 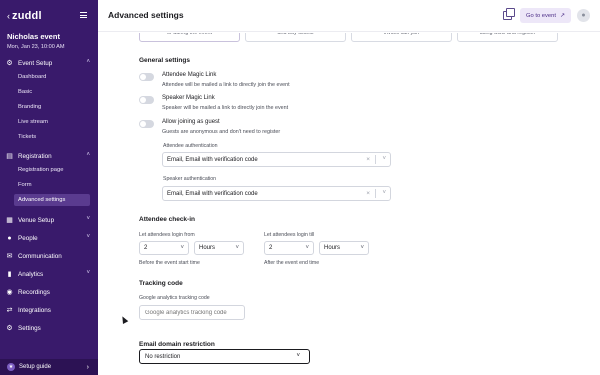 What do you see at coordinates (271, 248) in the screenshot?
I see `login-till-number-value: 2` at bounding box center [271, 248].